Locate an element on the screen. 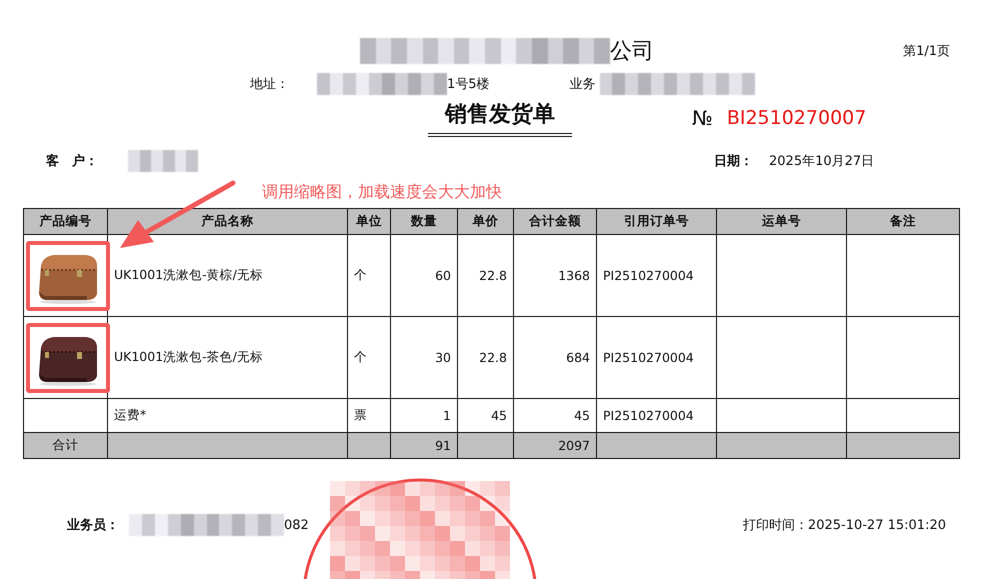  number-sign: № is located at coordinates (702, 118).